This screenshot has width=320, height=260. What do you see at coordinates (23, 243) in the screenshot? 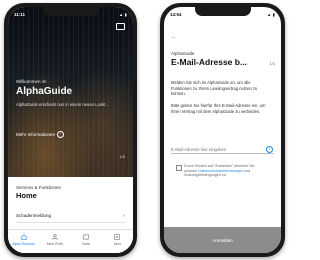
I see `tab-label: Alpha Services` at bounding box center [23, 243].